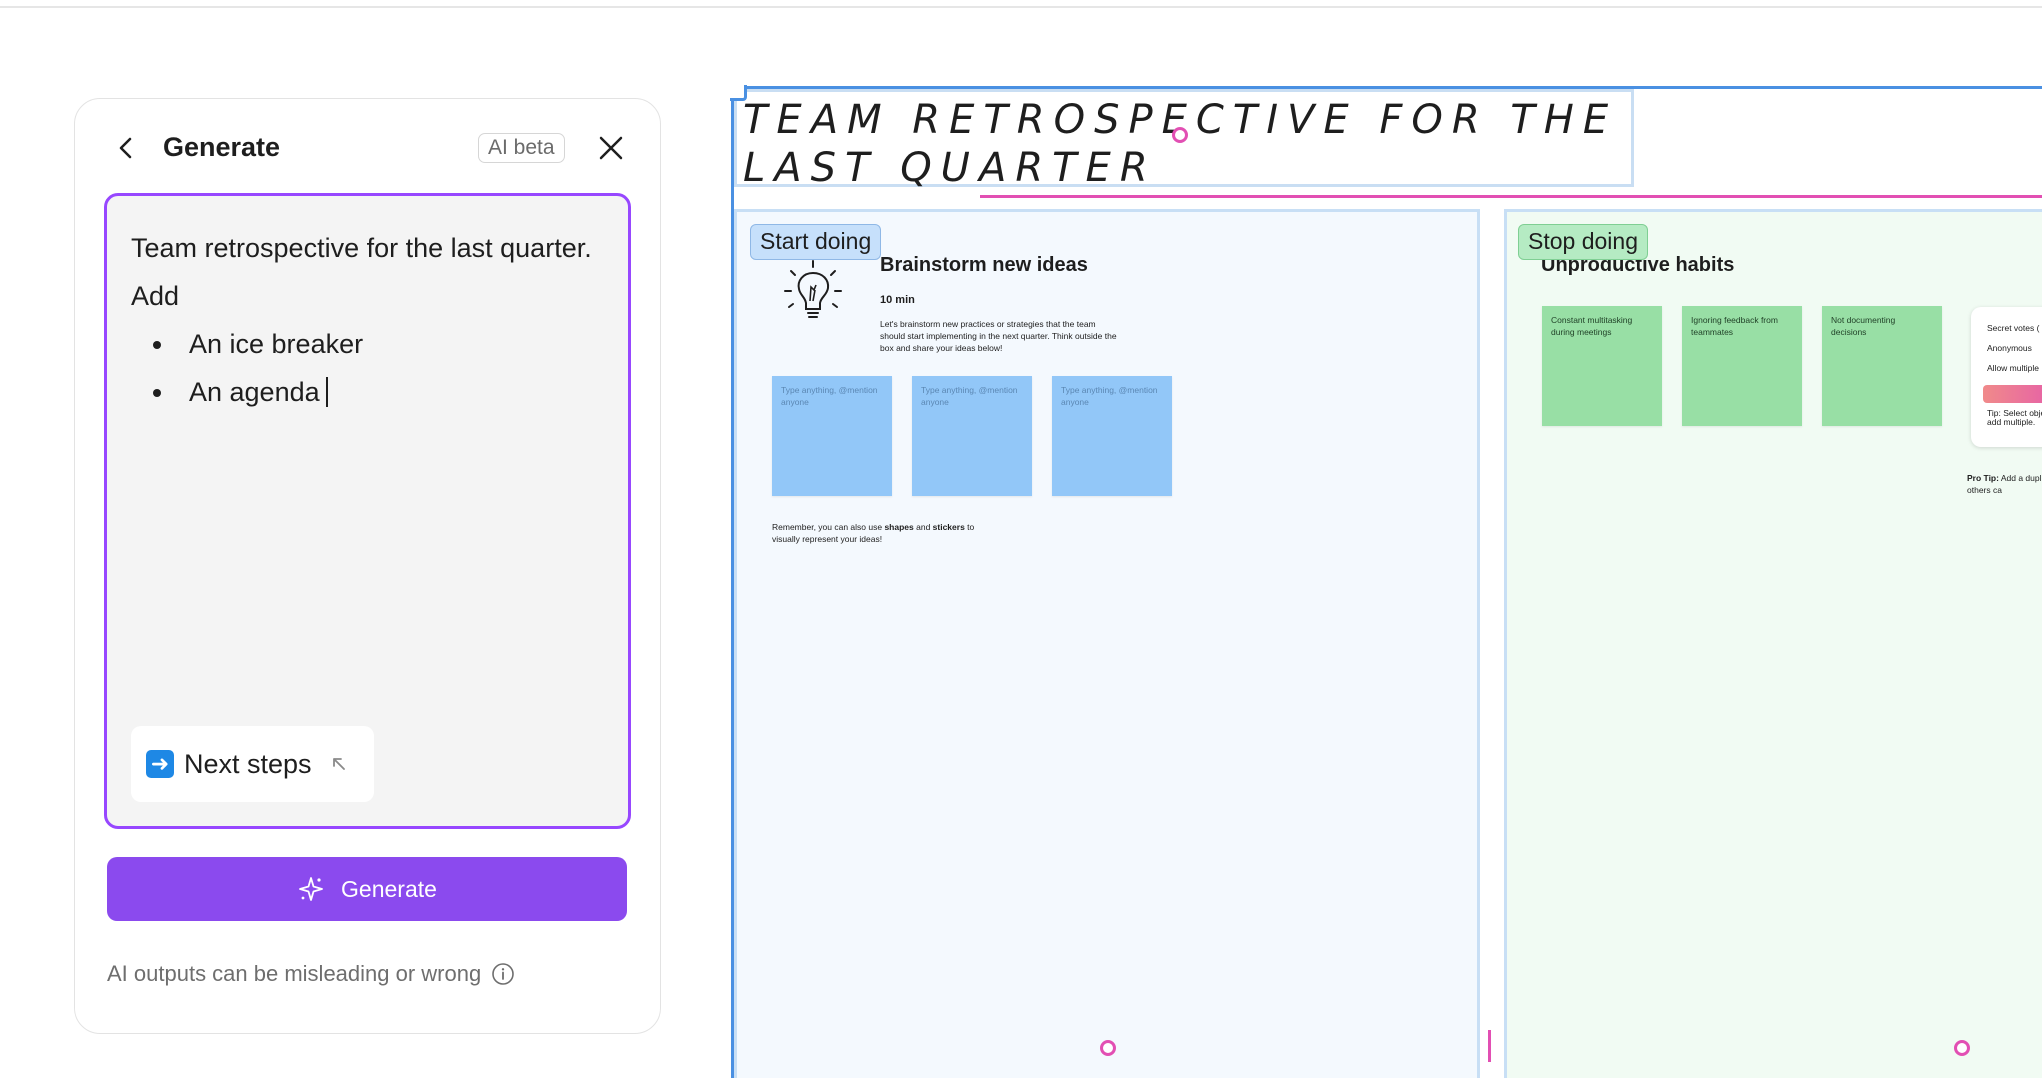 This screenshot has height=1078, width=2042. I want to click on selection-outline-top, so click(1387, 87).